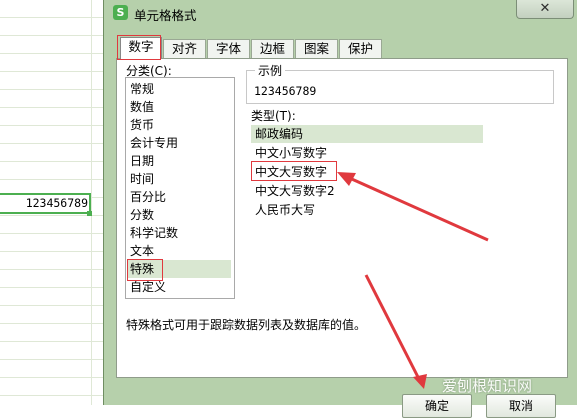 The image size is (577, 418). Describe the element at coordinates (179, 251) in the screenshot. I see `category-item: 文本` at that location.